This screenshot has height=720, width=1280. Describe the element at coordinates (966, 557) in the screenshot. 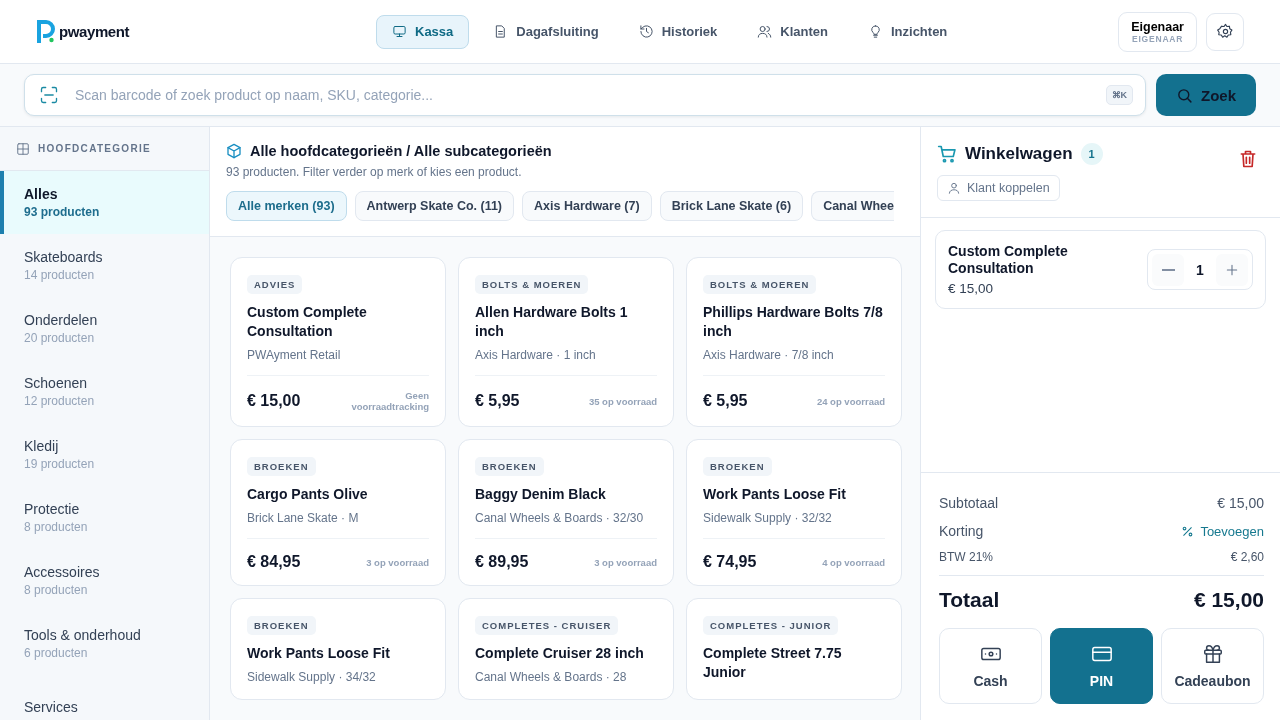

I see `vat-label: BTW 21%` at that location.